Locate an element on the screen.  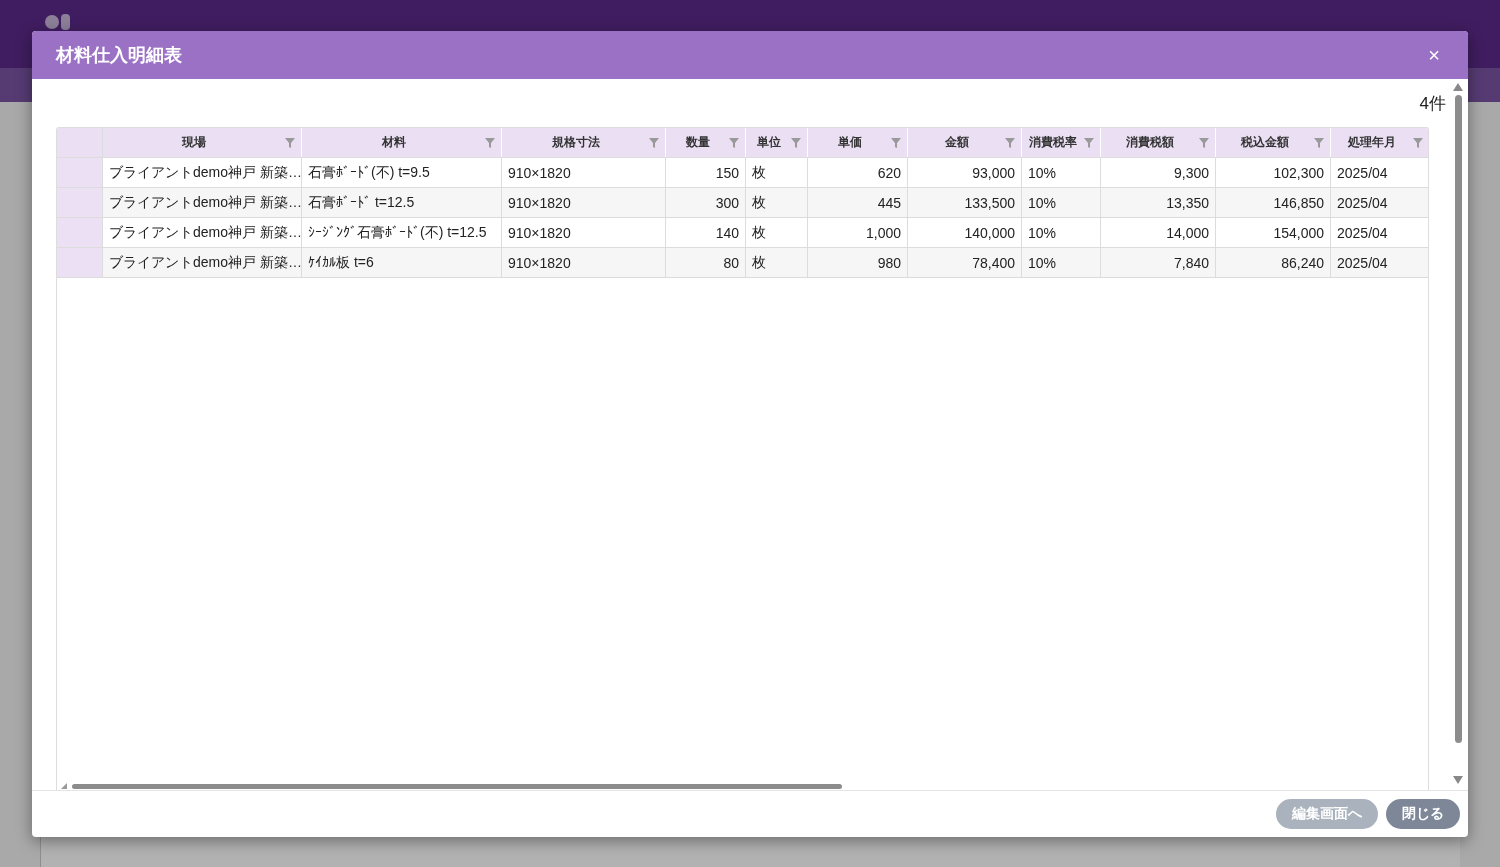
table-cell: 980 is located at coordinates (858, 262).